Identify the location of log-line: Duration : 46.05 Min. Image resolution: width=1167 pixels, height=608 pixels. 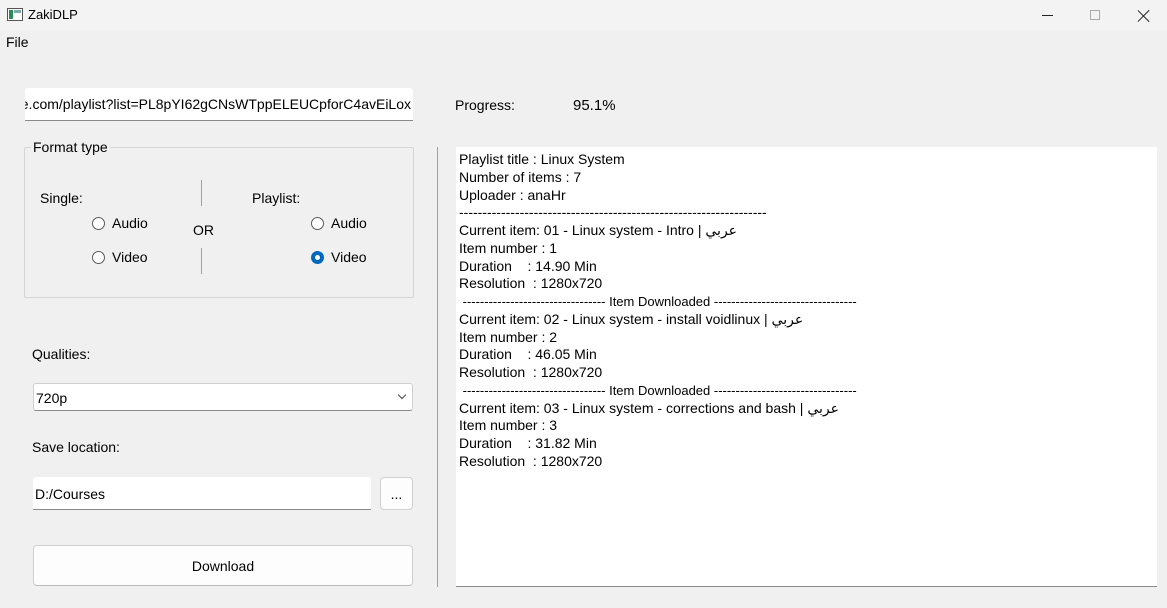
(528, 354).